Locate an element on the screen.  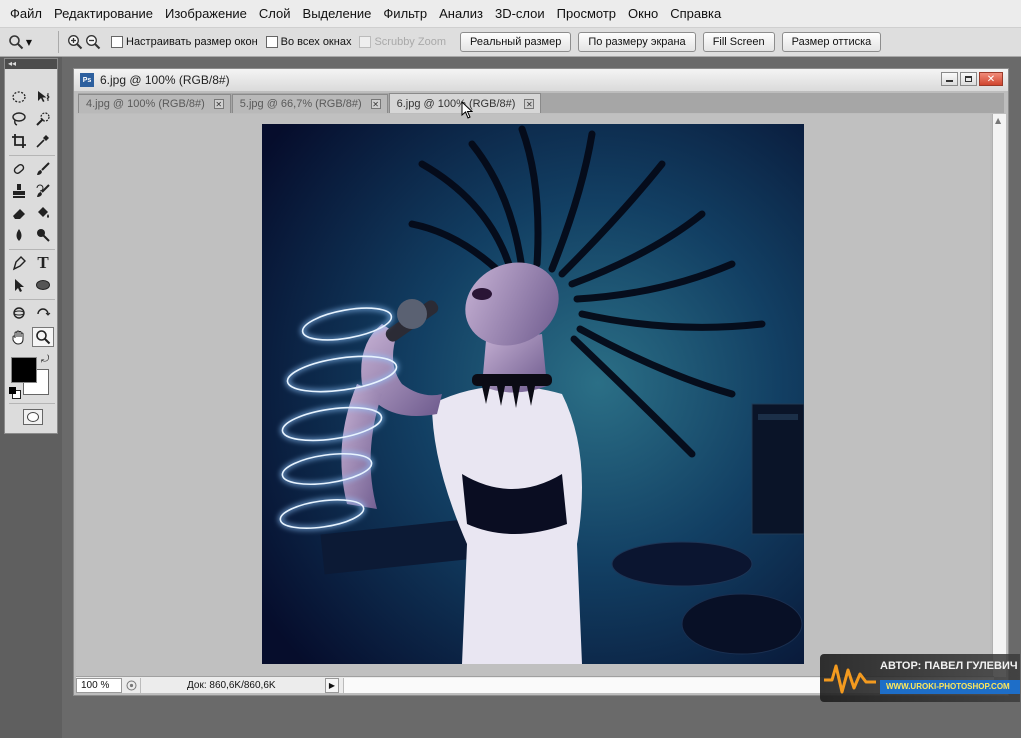
watermark-author: АВТОР: ПАВЕЛ ГУЛЕВИЧ is located at coordinates (949, 666).